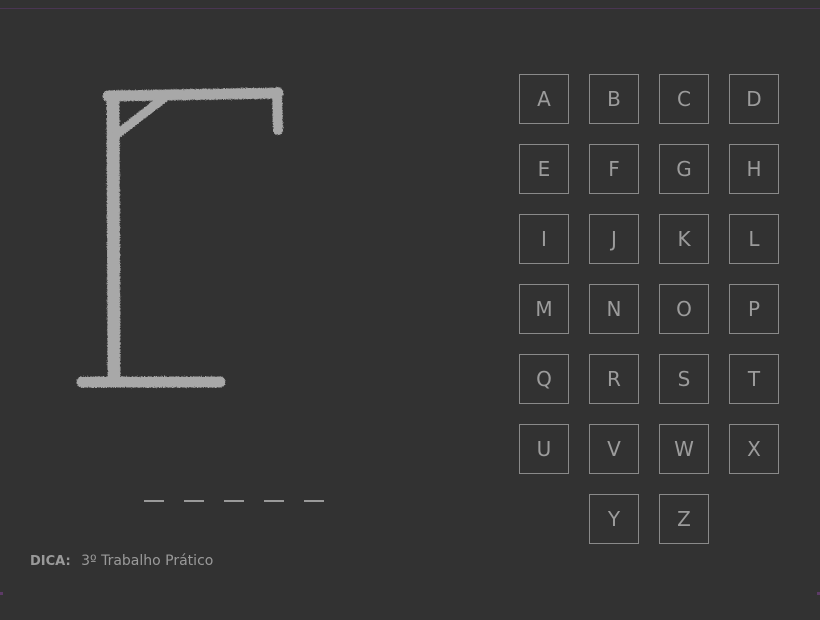 The width and height of the screenshot is (820, 620). What do you see at coordinates (113, 240) in the screenshot?
I see `gallows-post` at bounding box center [113, 240].